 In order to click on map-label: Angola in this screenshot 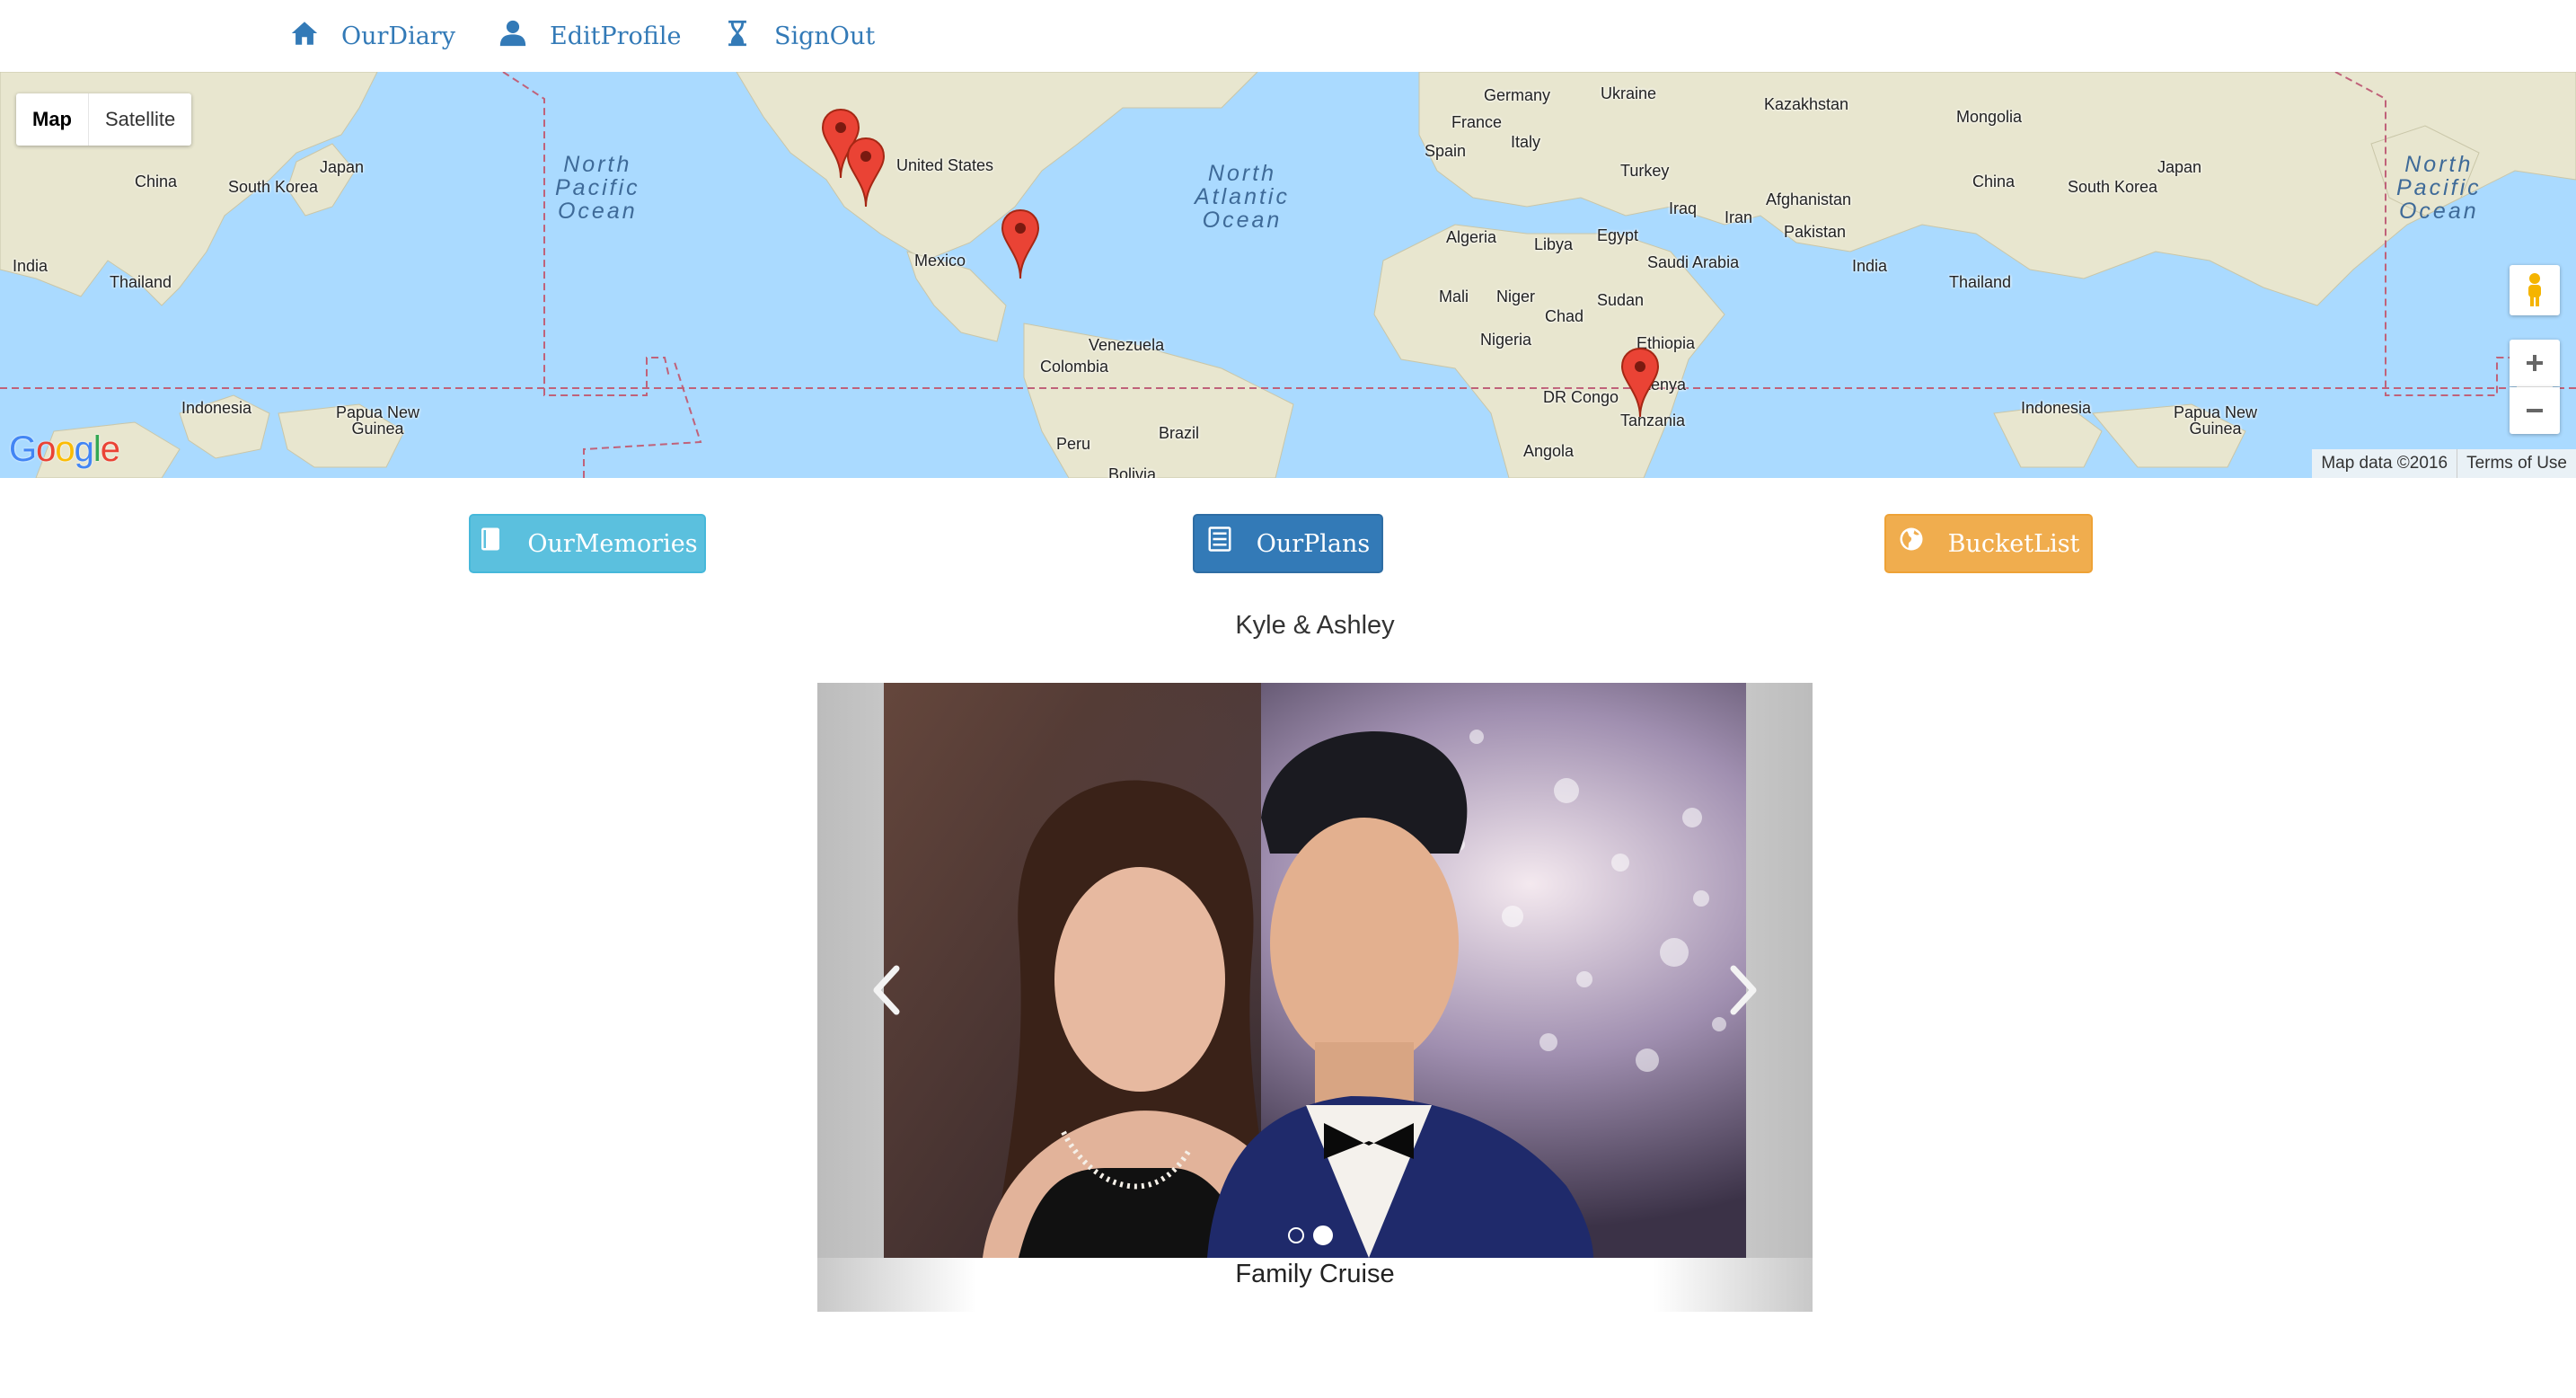, I will do `click(1549, 451)`.